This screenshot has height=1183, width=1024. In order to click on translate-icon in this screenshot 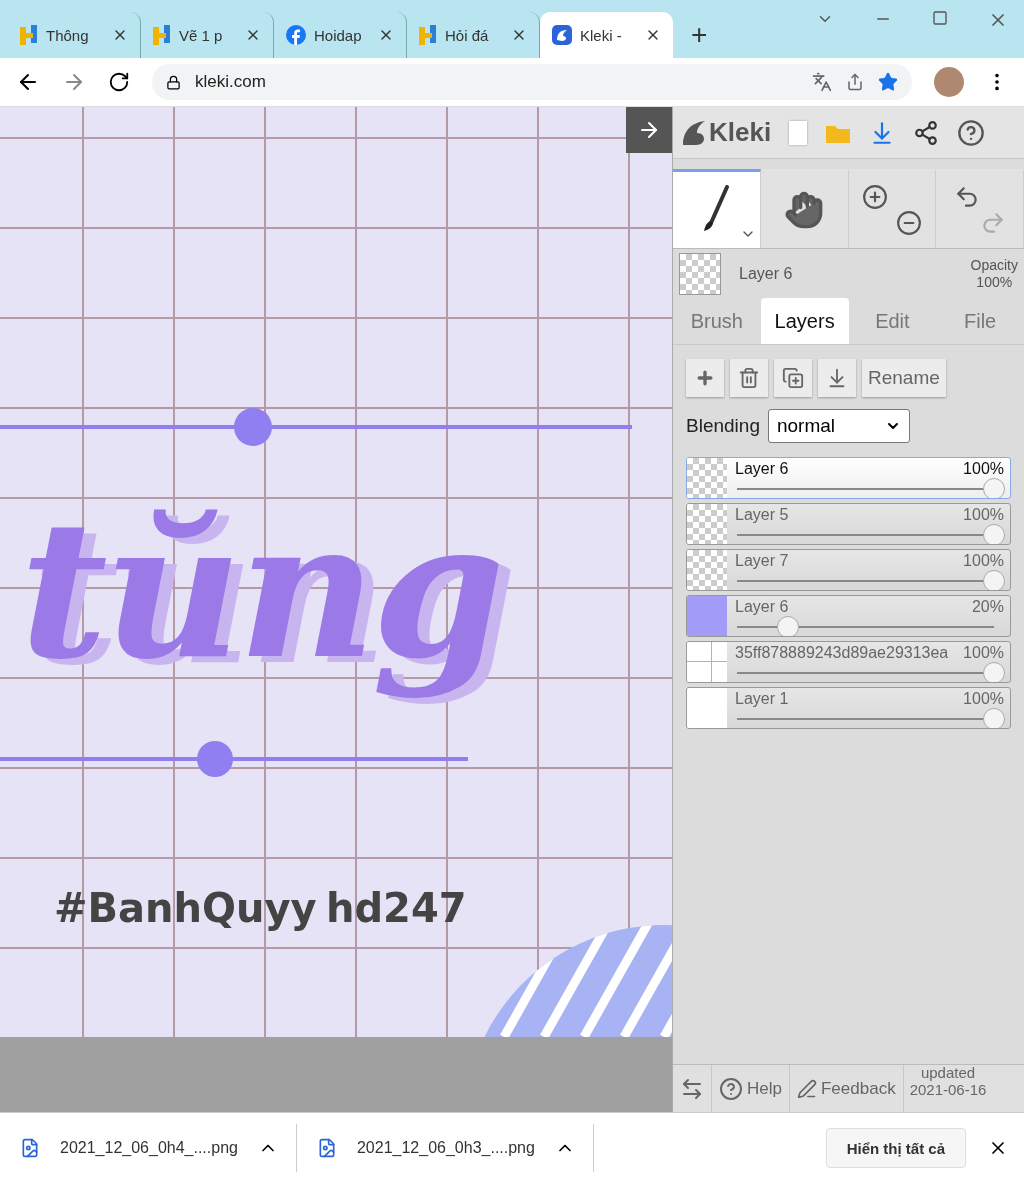, I will do `click(822, 82)`.